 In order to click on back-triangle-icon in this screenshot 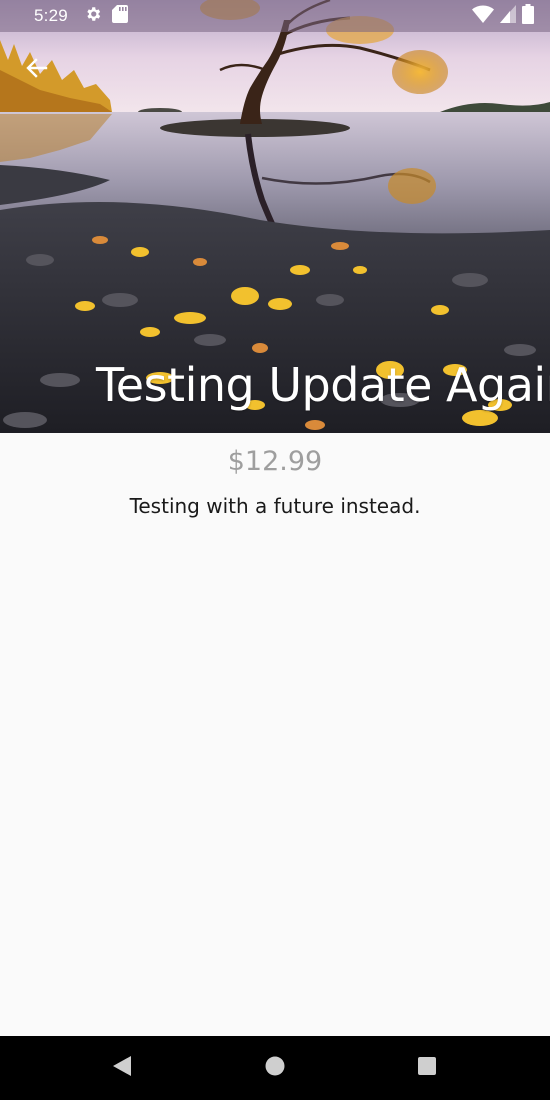, I will do `click(122, 1068)`.